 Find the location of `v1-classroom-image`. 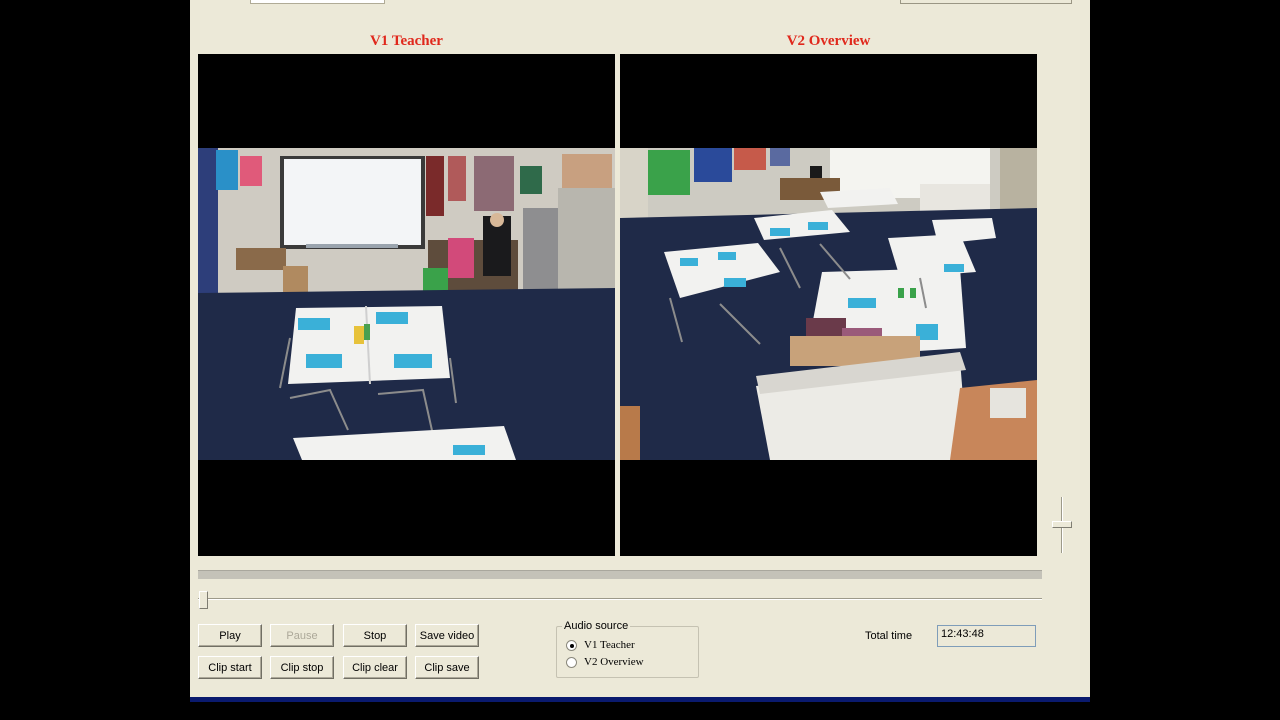

v1-classroom-image is located at coordinates (406, 304).